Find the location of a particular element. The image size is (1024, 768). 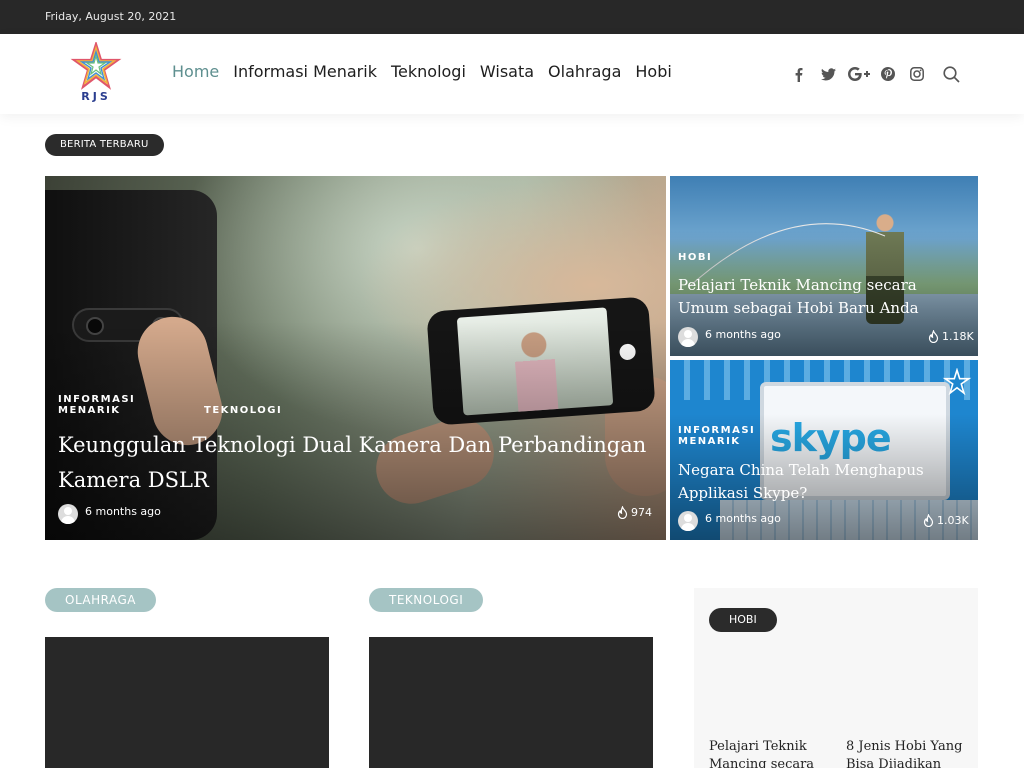

side2-time: 6 months ago is located at coordinates (743, 518).